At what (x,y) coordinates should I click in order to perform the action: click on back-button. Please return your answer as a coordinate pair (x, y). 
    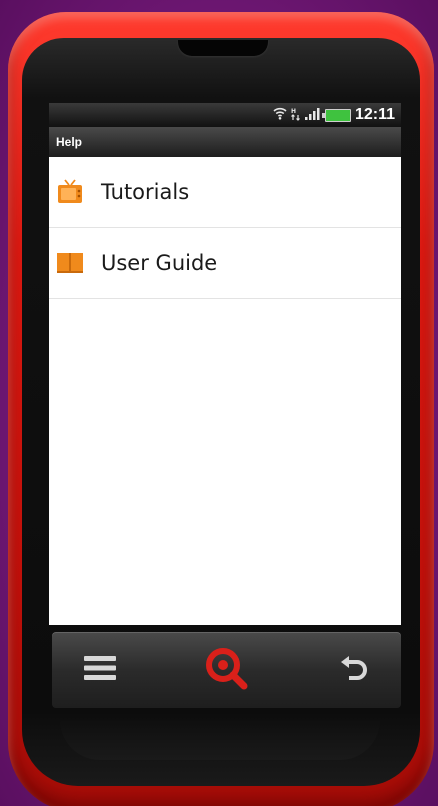
    Looking at the image, I should click on (354, 670).